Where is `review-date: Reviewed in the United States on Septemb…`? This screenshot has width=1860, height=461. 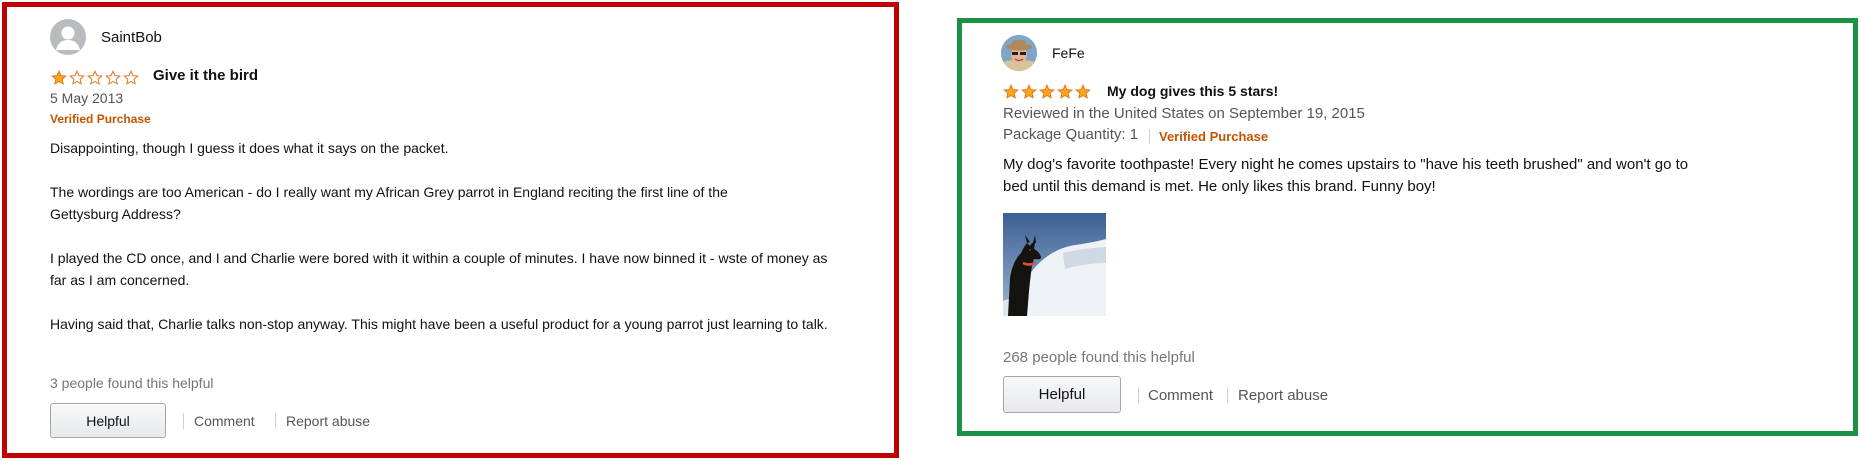 review-date: Reviewed in the United States on Septemb… is located at coordinates (1184, 113).